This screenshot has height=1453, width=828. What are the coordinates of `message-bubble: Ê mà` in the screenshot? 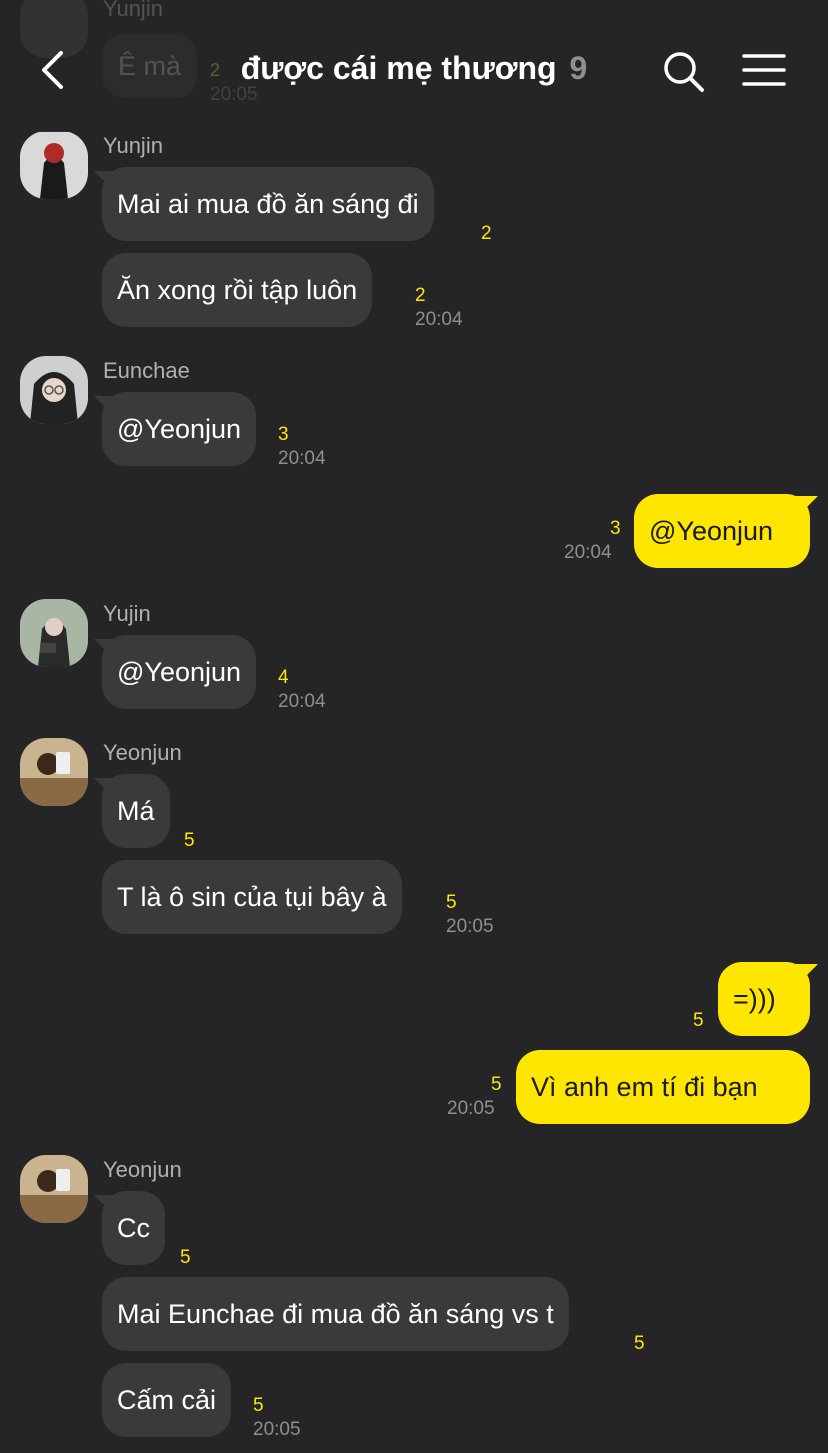 It's located at (150, 66).